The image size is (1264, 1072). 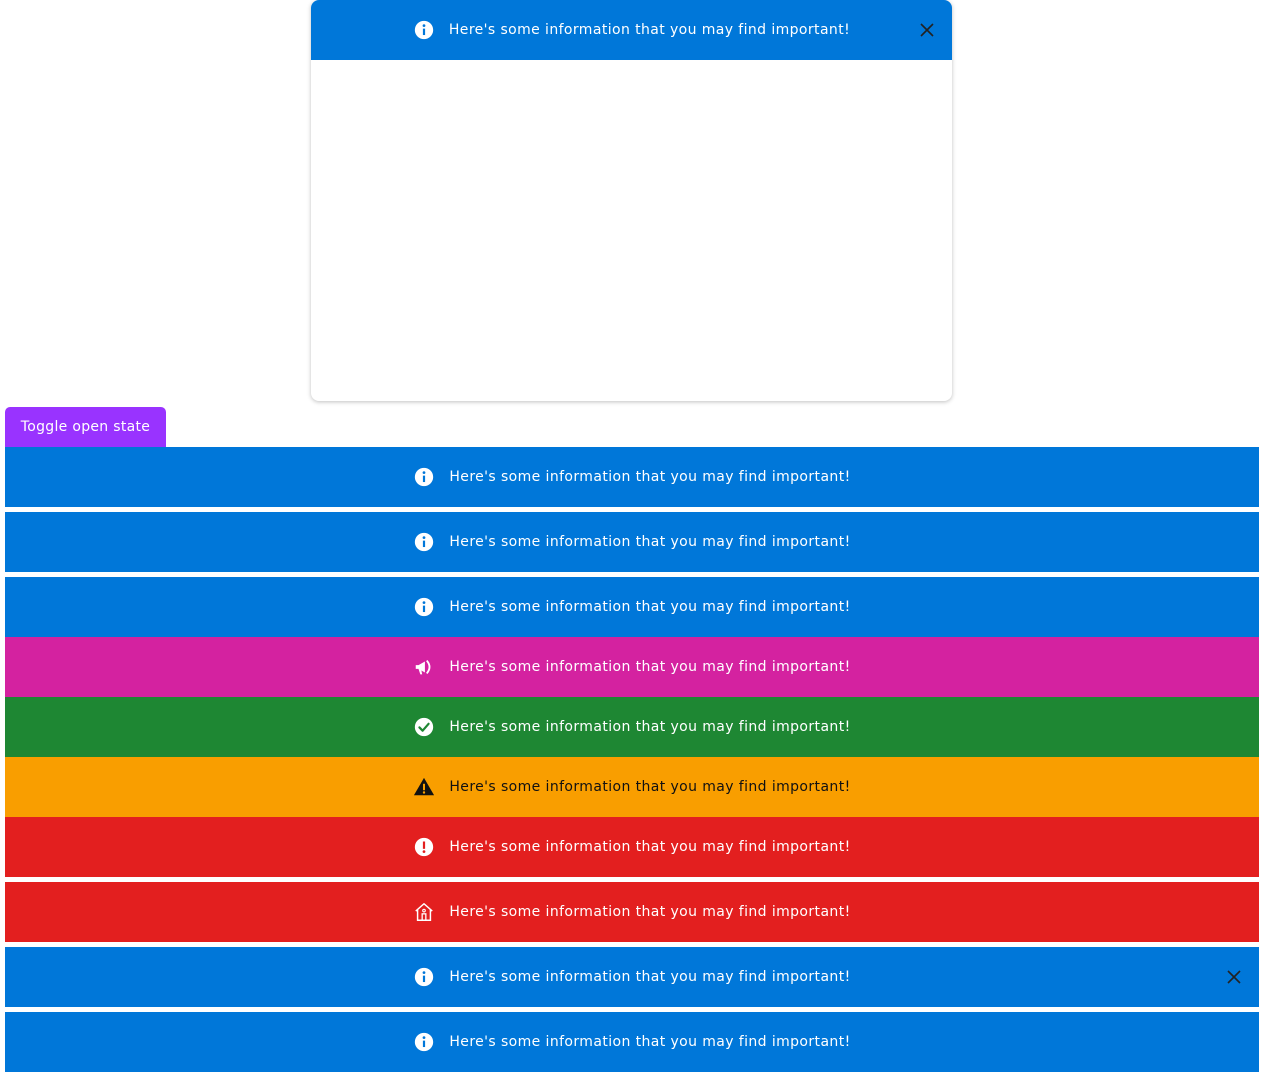 What do you see at coordinates (424, 787) in the screenshot?
I see `warning-triangle-icon` at bounding box center [424, 787].